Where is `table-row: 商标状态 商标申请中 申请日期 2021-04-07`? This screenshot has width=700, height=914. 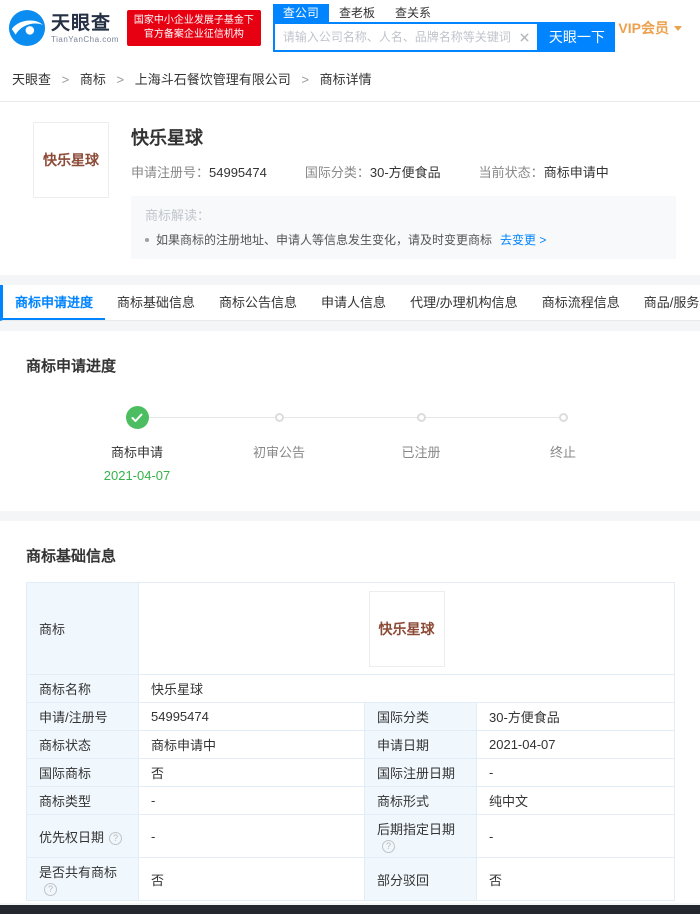 table-row: 商标状态 商标申请中 申请日期 2021-04-07 is located at coordinates (351, 744).